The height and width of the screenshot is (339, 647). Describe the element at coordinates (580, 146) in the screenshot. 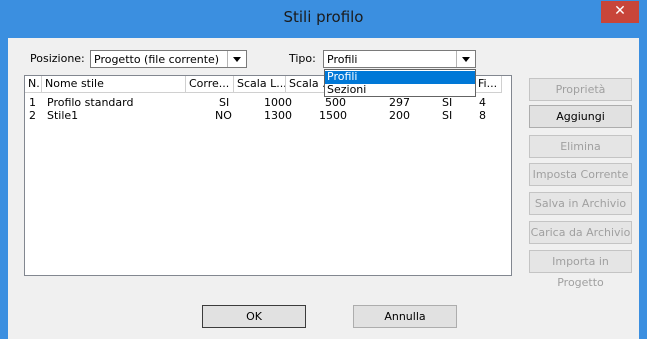

I see `elimina-button: Elimina` at that location.